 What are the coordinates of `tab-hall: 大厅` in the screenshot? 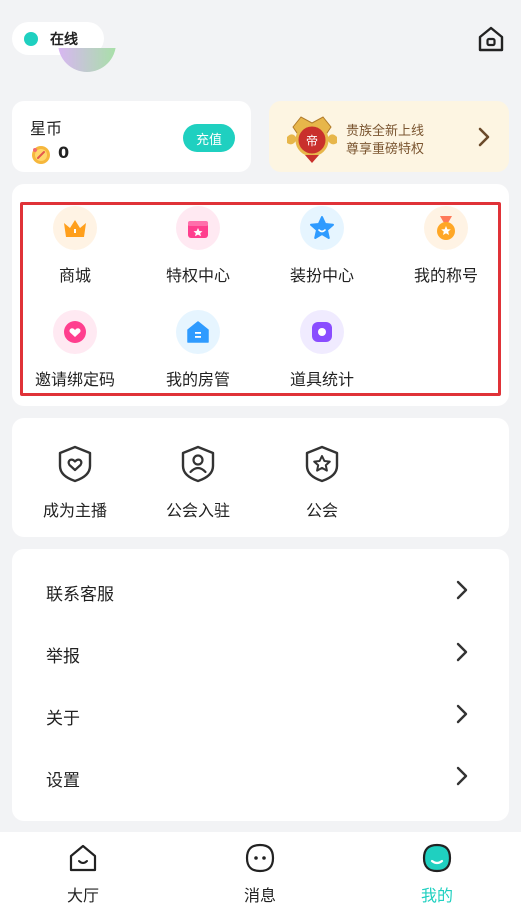 It's located at (83, 873).